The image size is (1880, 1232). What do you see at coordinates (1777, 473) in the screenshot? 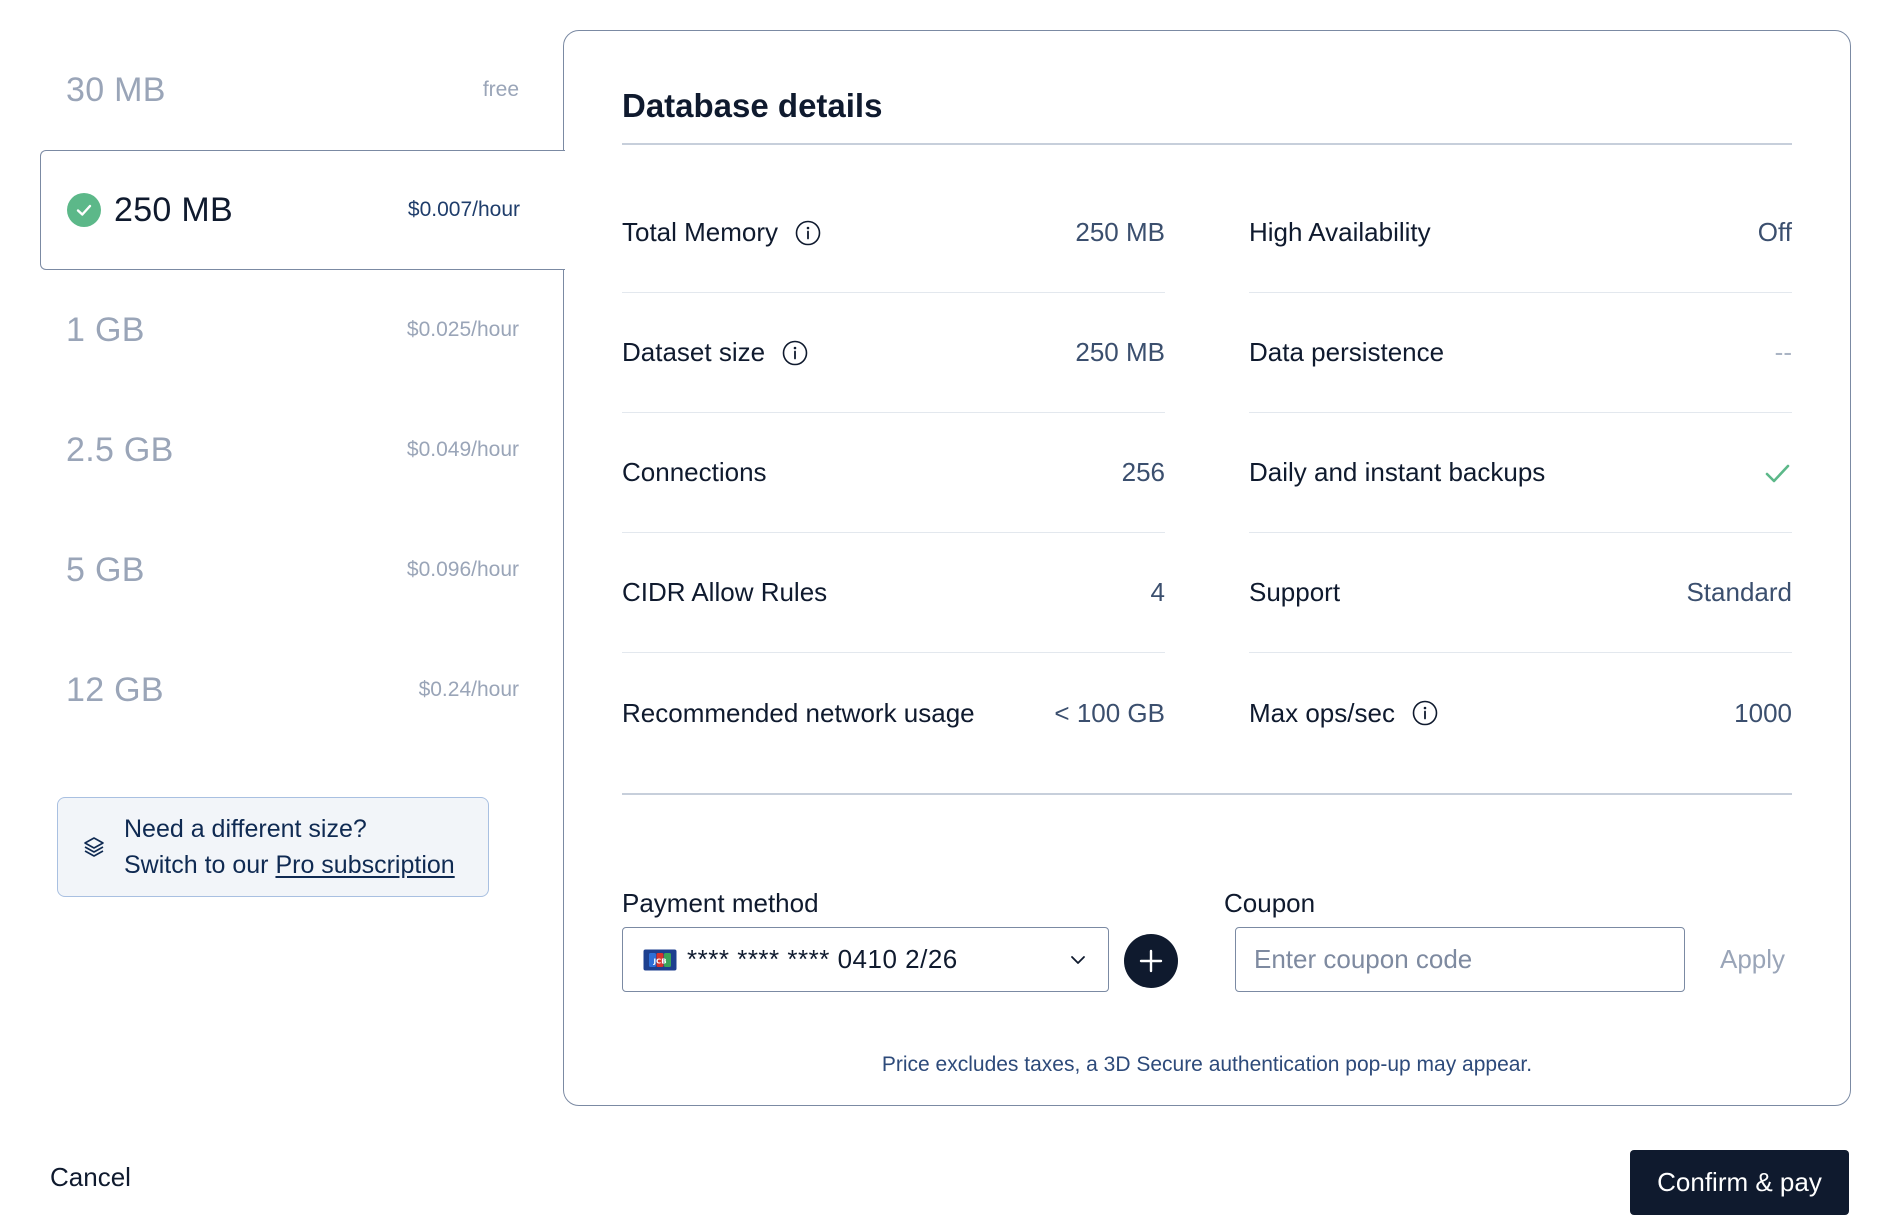
I see `check-icon` at bounding box center [1777, 473].